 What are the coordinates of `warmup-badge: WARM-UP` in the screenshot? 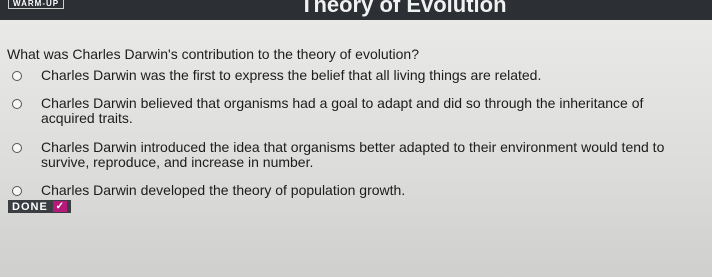 It's located at (36, 4).